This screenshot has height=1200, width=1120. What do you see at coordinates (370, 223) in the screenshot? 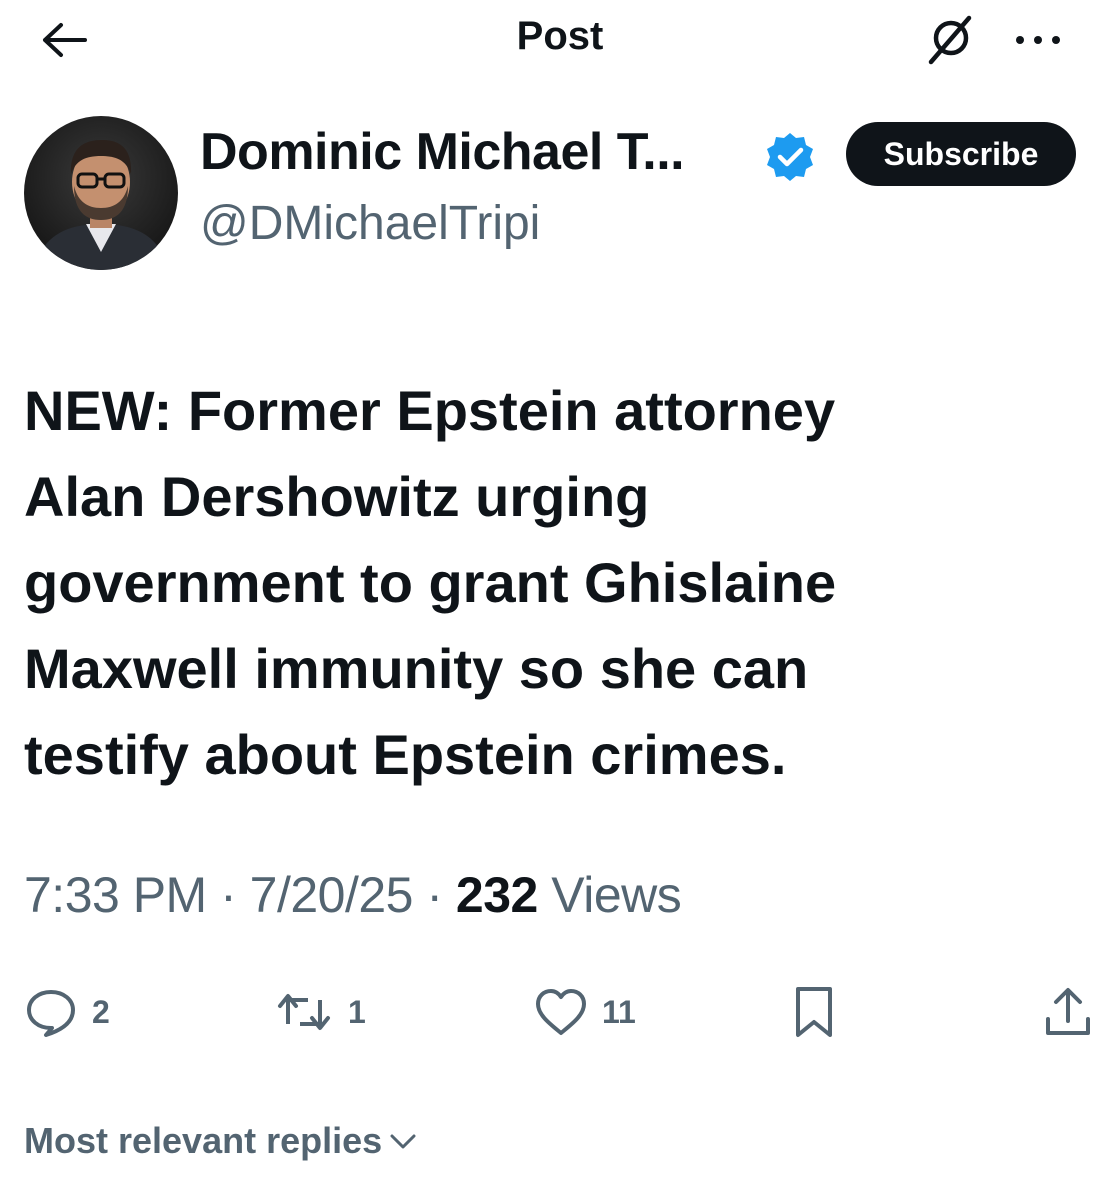
I see `author-handle: @DMichaelTripi` at bounding box center [370, 223].